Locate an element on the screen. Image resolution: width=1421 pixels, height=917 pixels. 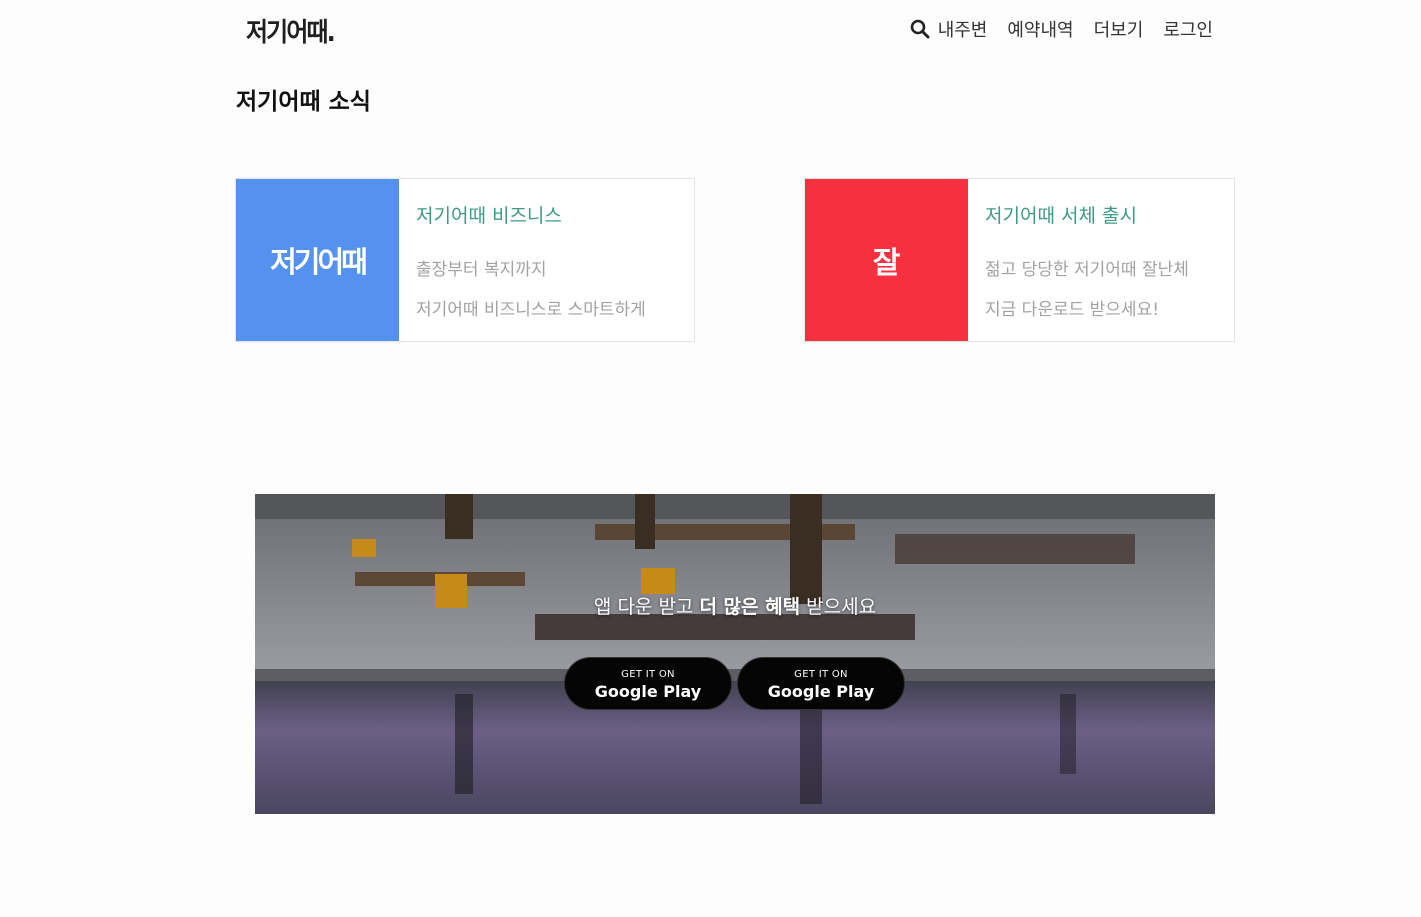
banner-text: 앱 다운 받고 더 많은 혜택 받으세요 is located at coordinates (735, 605).